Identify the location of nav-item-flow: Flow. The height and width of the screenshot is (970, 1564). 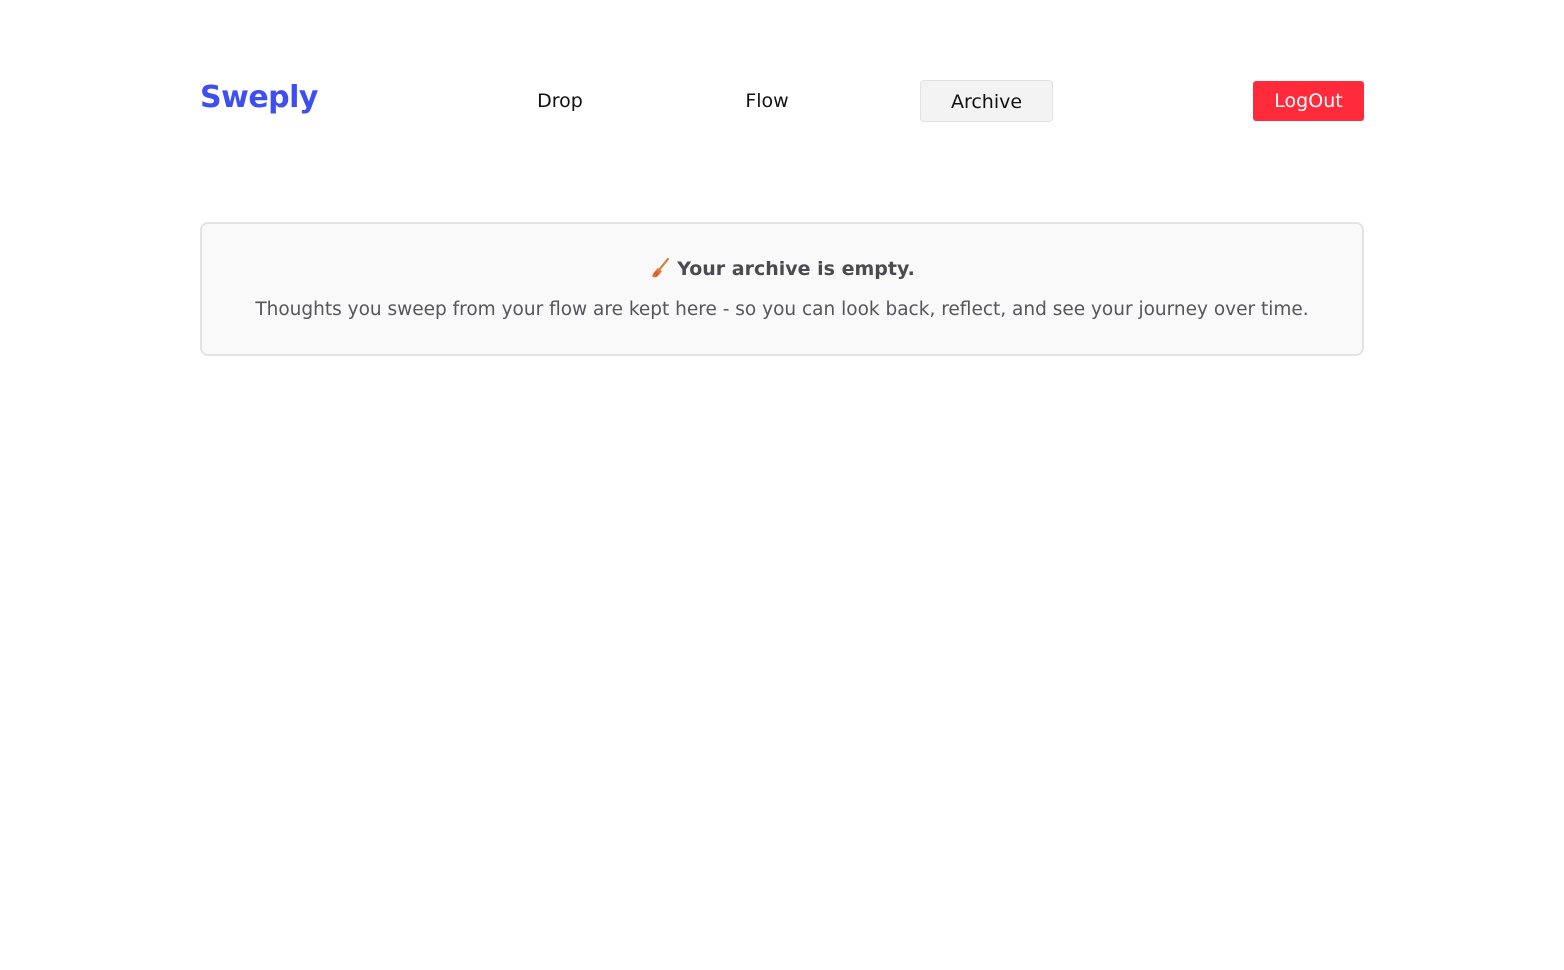
(767, 101).